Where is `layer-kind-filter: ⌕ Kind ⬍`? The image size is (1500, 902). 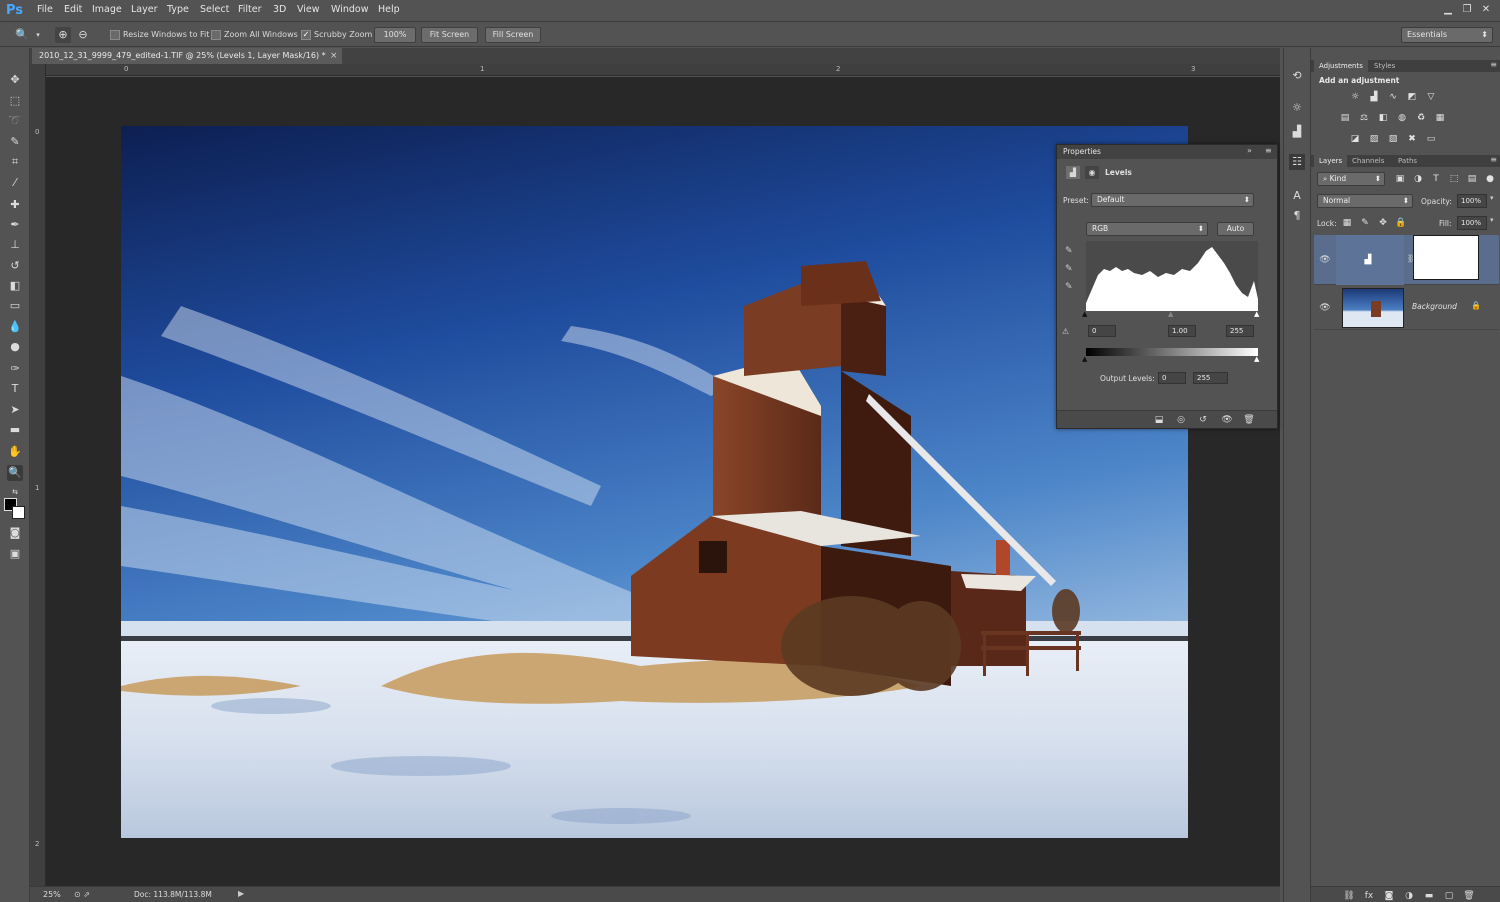 layer-kind-filter: ⌕ Kind ⬍ is located at coordinates (1351, 179).